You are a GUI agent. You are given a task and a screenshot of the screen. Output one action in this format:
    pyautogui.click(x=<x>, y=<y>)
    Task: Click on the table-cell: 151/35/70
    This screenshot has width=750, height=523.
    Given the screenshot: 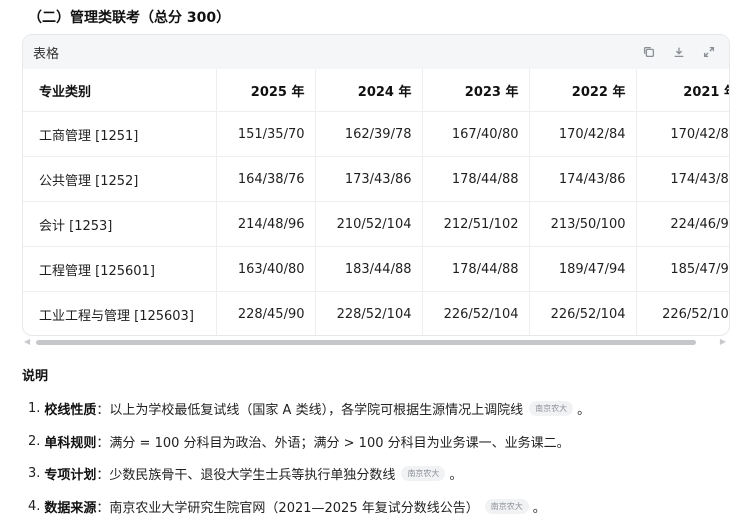 What is the action you would take?
    pyautogui.click(x=266, y=134)
    